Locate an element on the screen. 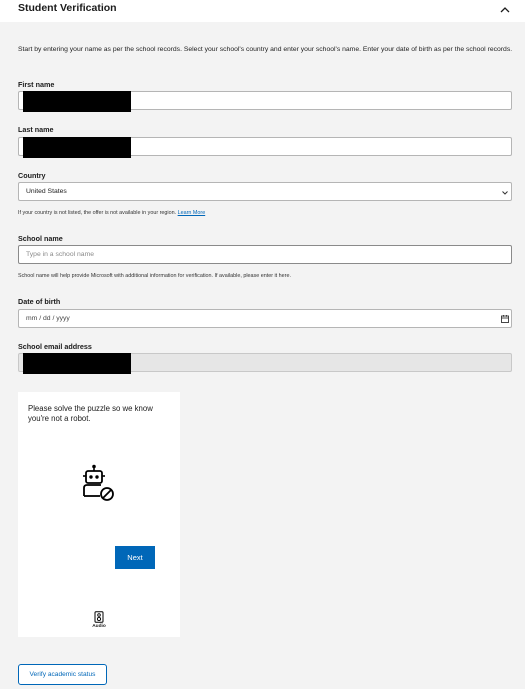  section-title: Student Verification is located at coordinates (67, 8).